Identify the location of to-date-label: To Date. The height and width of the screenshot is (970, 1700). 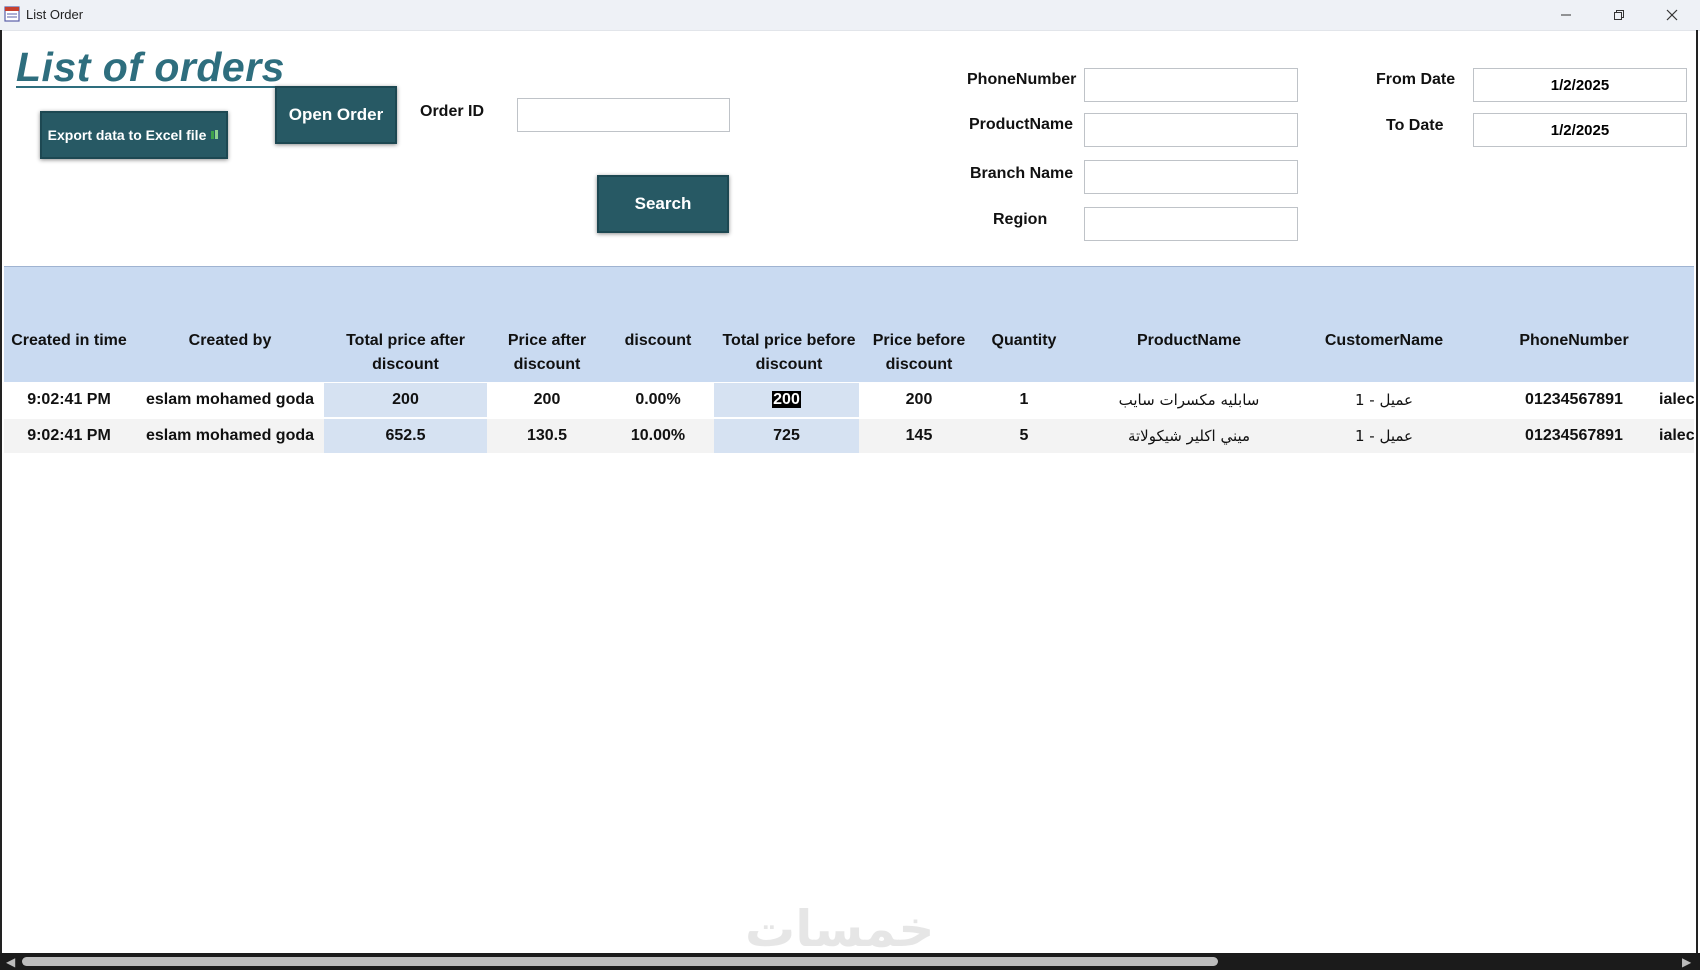
(1415, 125).